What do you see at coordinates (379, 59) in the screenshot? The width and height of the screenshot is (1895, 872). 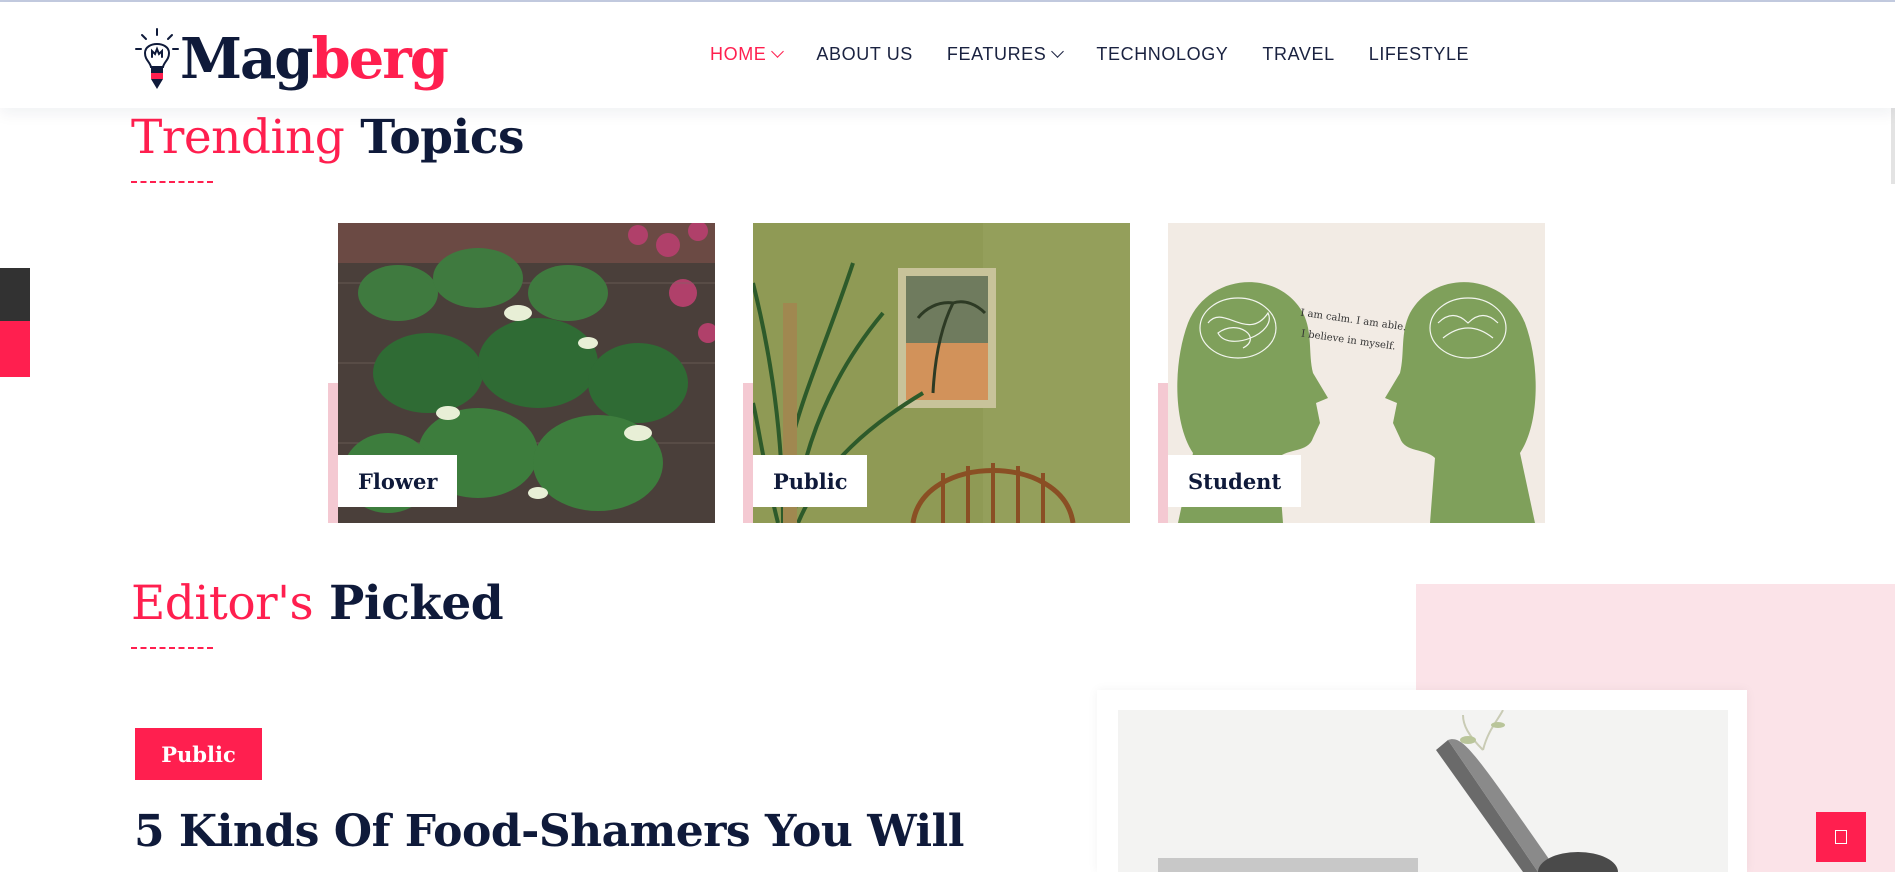 I see `logo-text-part2: berg` at bounding box center [379, 59].